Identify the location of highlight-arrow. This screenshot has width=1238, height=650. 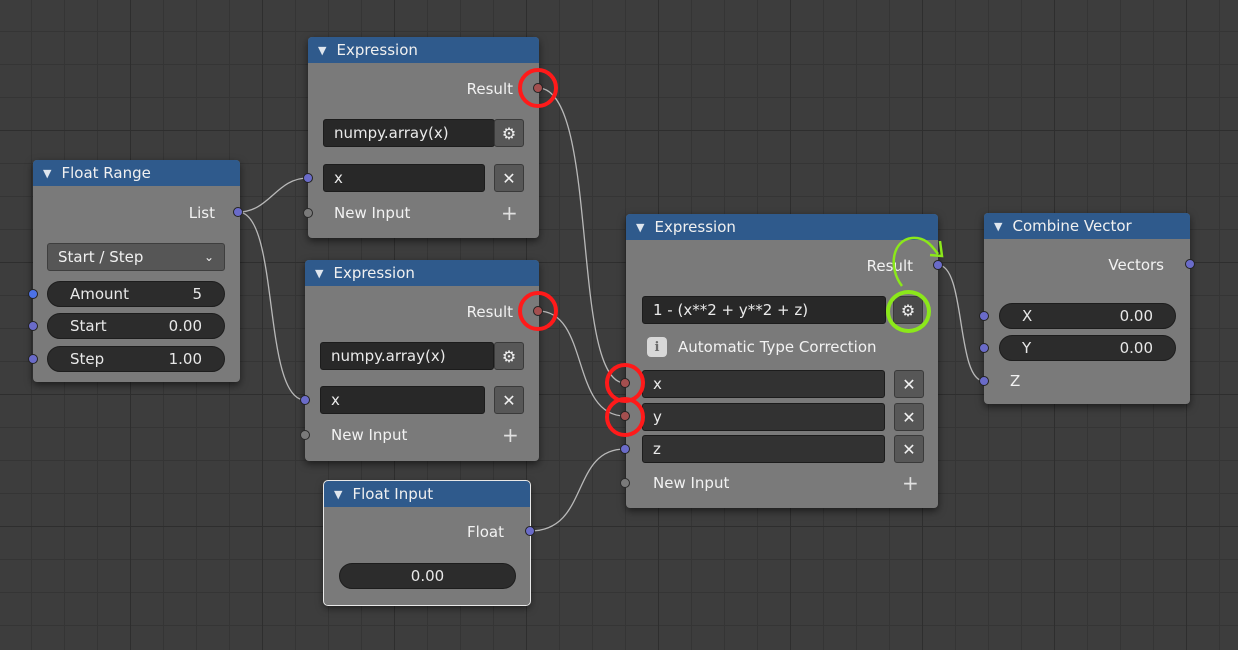
(918, 261).